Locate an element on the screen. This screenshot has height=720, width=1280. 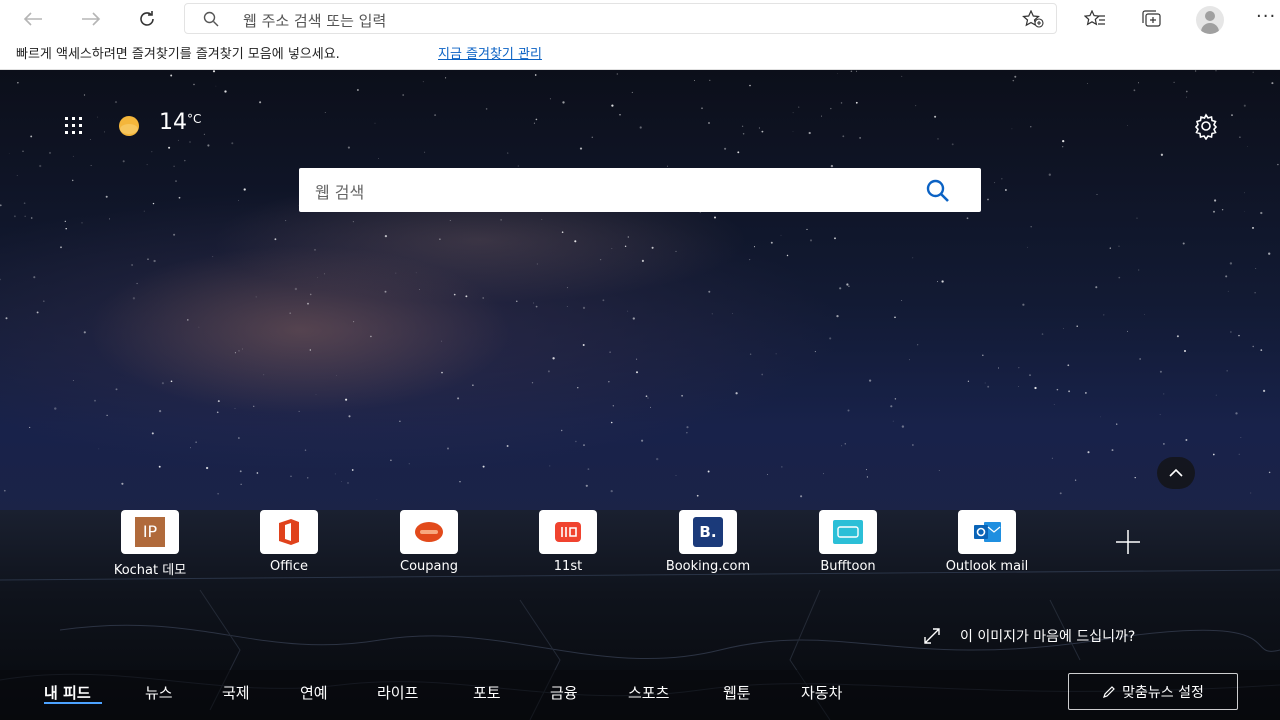
forward-button is located at coordinates (91, 19).